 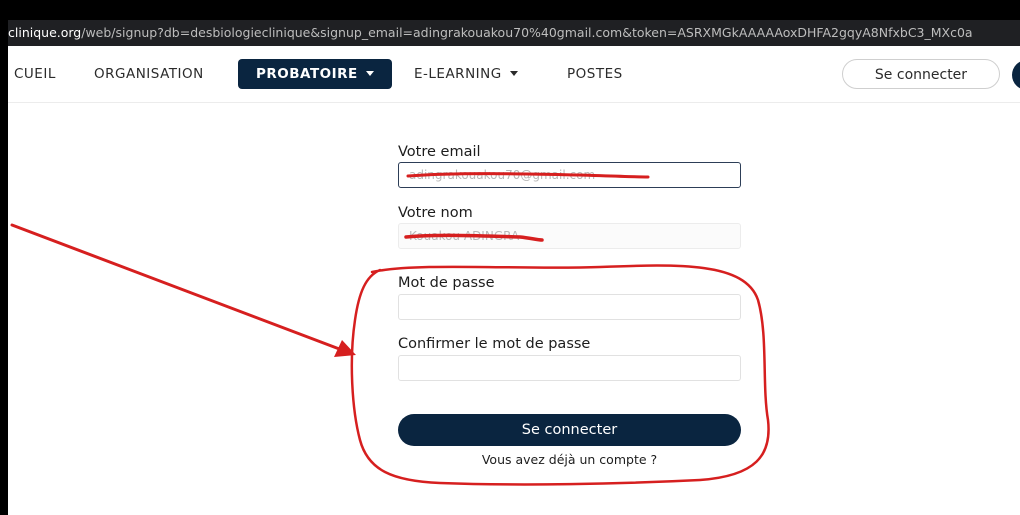 What do you see at coordinates (149, 74) in the screenshot?
I see `nav-item-organisation: ORGANISATION` at bounding box center [149, 74].